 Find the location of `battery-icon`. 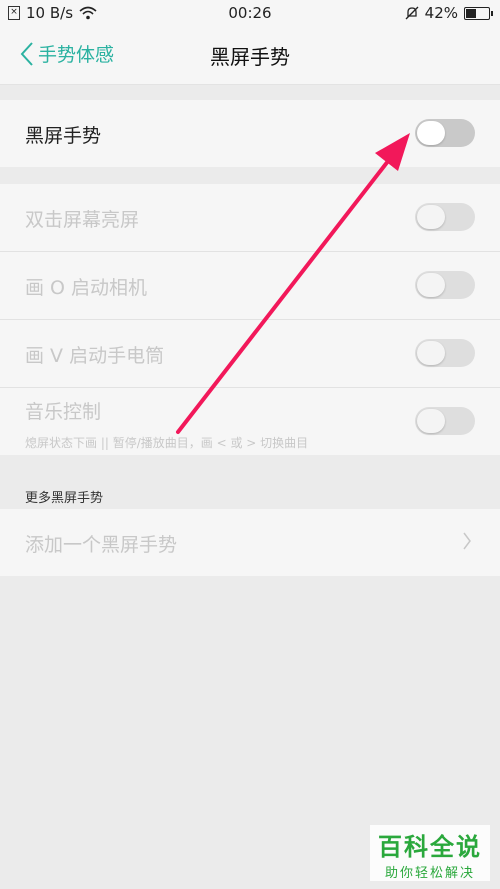

battery-icon is located at coordinates (478, 13).